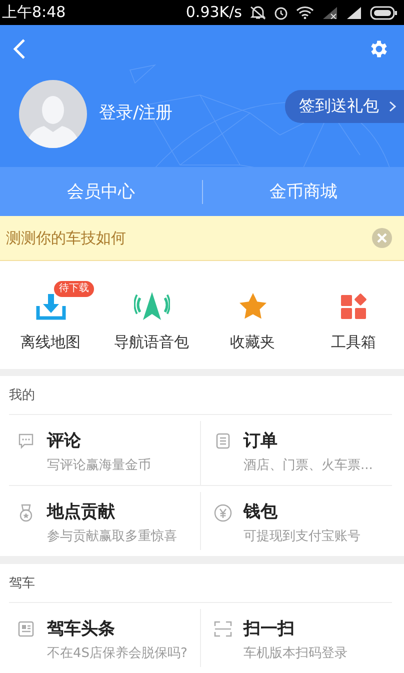 This screenshot has width=404, height=673. What do you see at coordinates (296, 521) in the screenshot?
I see `menu-entry: 钱包 可提现到支付宝账号` at bounding box center [296, 521].